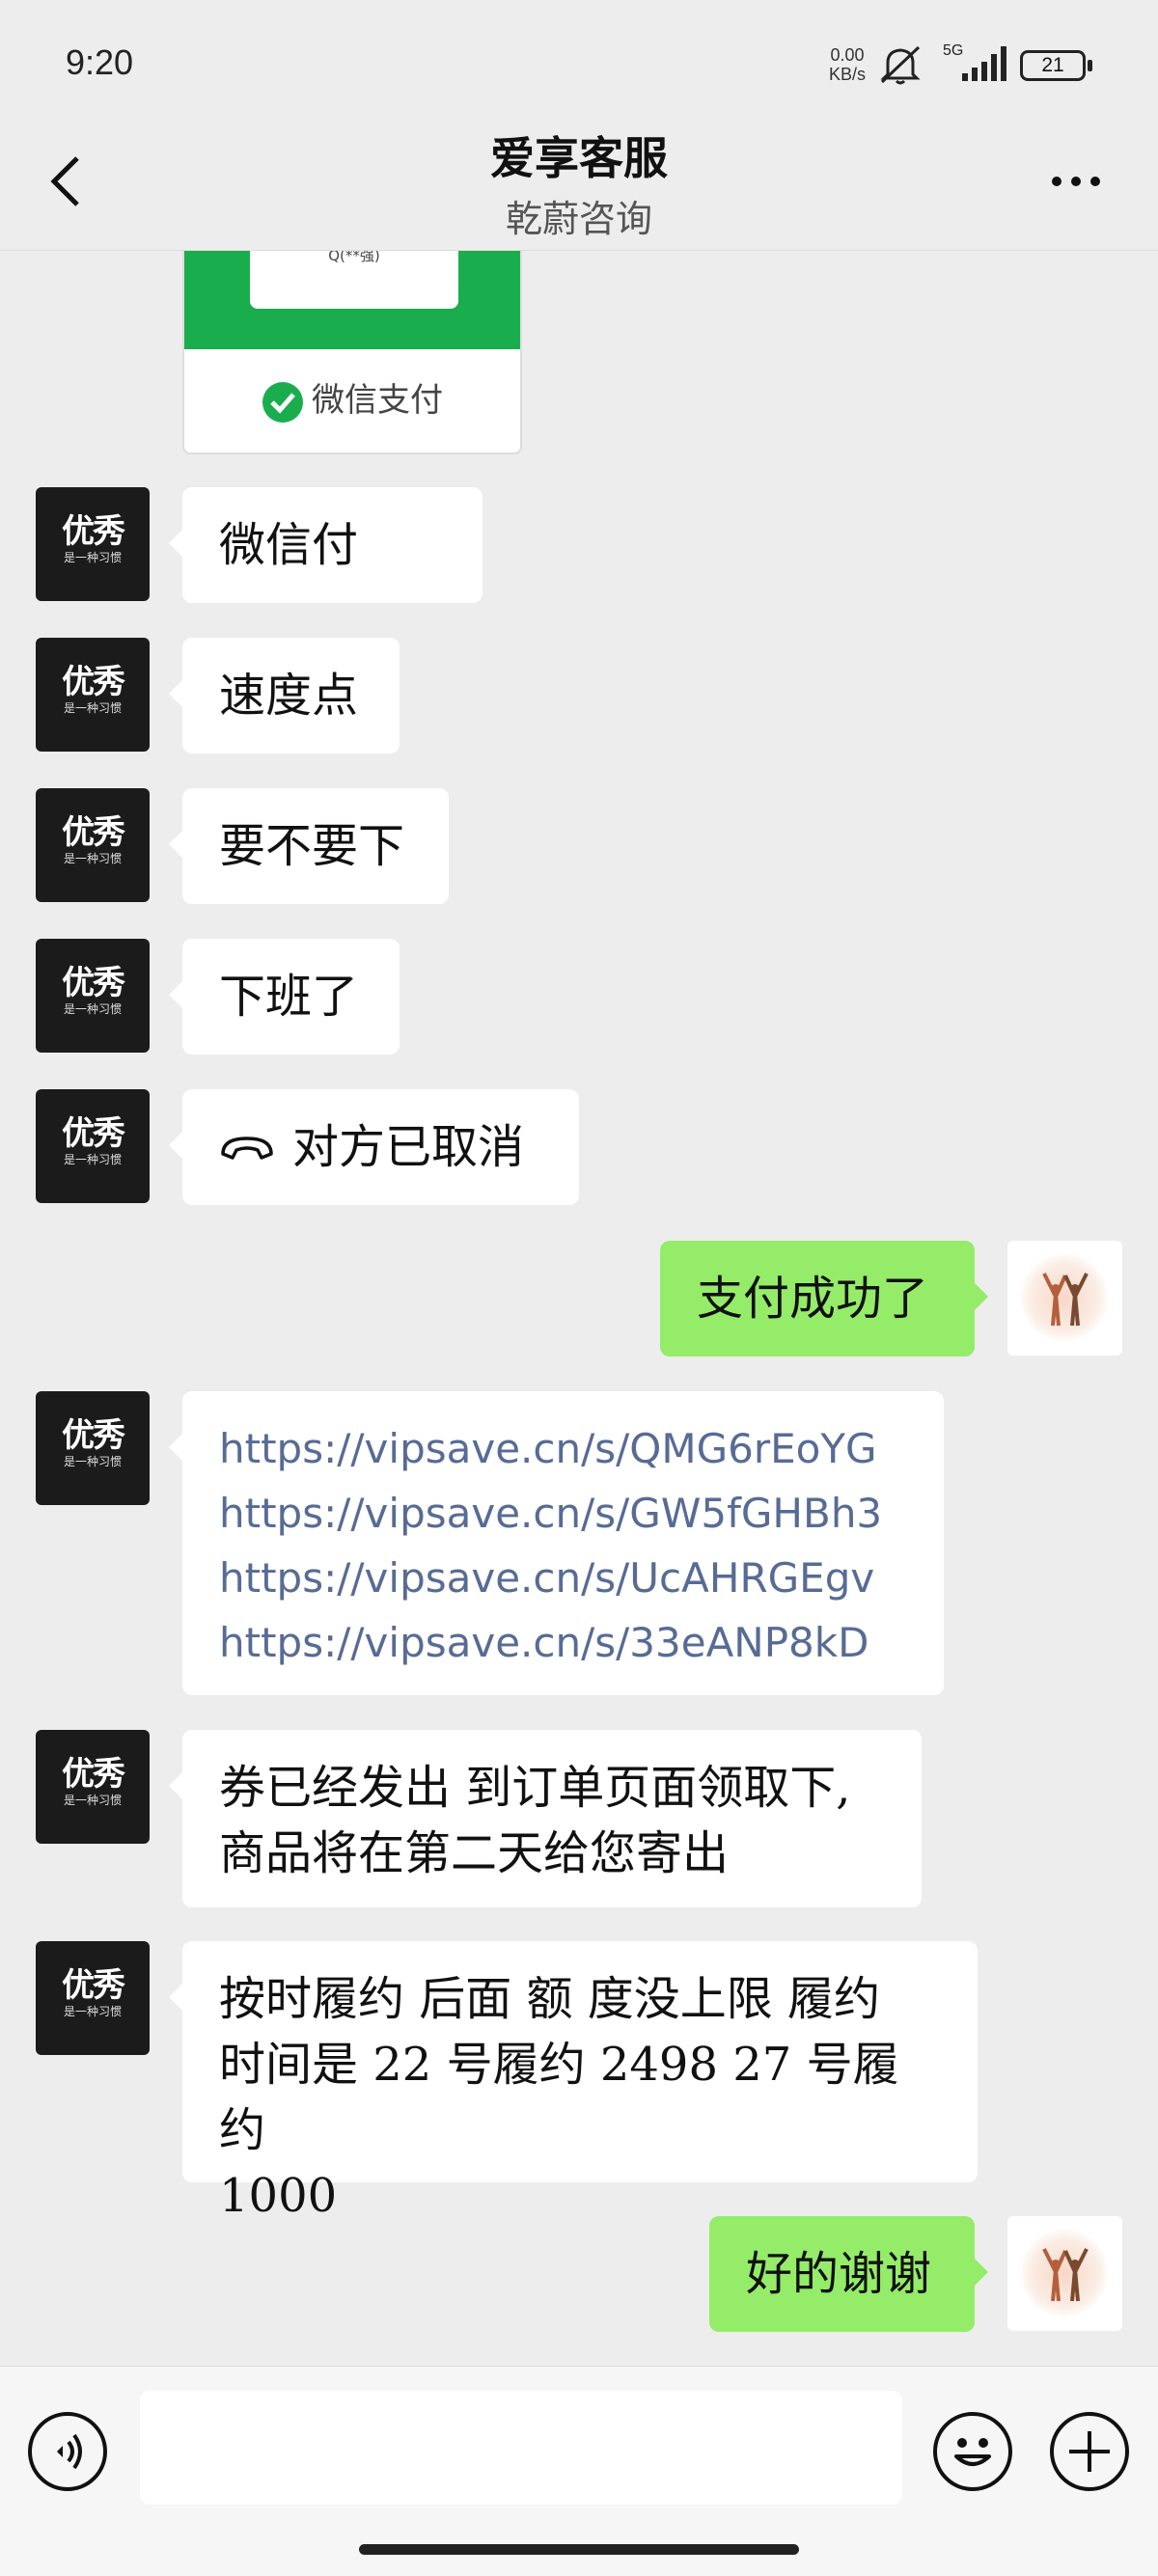 Image resolution: width=1158 pixels, height=2576 pixels. I want to click on my-message-bubble: 支付成功了, so click(824, 1299).